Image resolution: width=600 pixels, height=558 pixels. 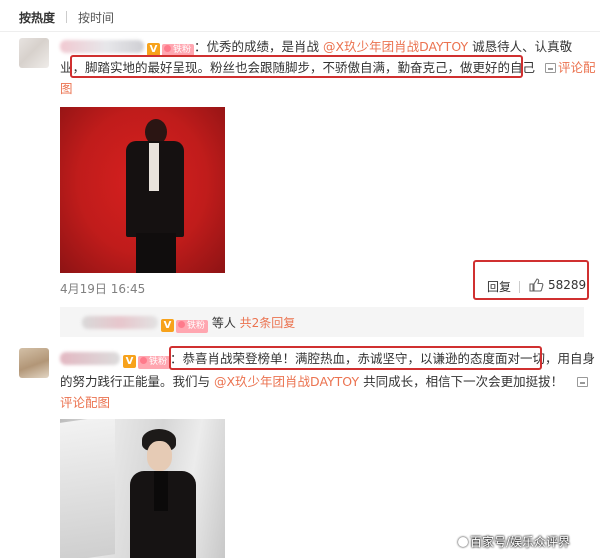 I want to click on sub-reply-summary: V 铁粉 等人 共2条回复, so click(x=188, y=323).